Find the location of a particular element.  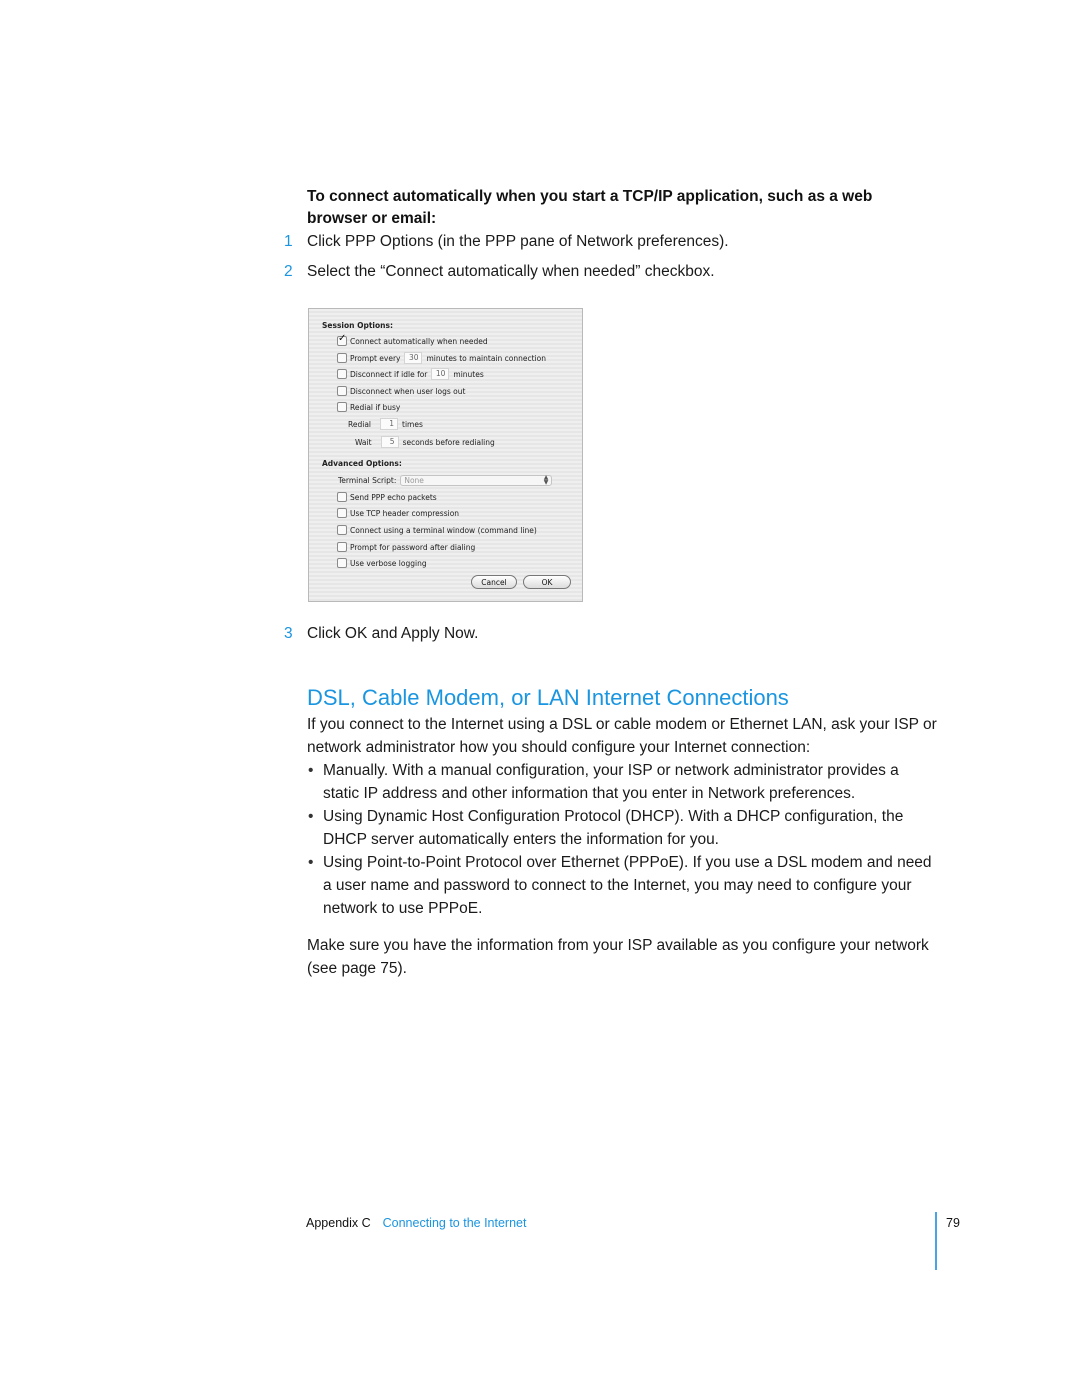

redial-busy-option: Redial if busy is located at coordinates (368, 407).